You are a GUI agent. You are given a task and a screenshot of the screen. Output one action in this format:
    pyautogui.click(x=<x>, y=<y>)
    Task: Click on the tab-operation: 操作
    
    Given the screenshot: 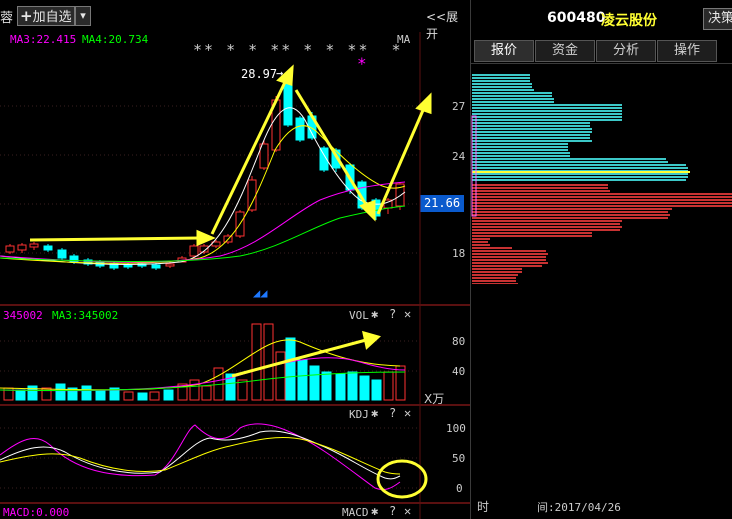 What is the action you would take?
    pyautogui.click(x=687, y=51)
    